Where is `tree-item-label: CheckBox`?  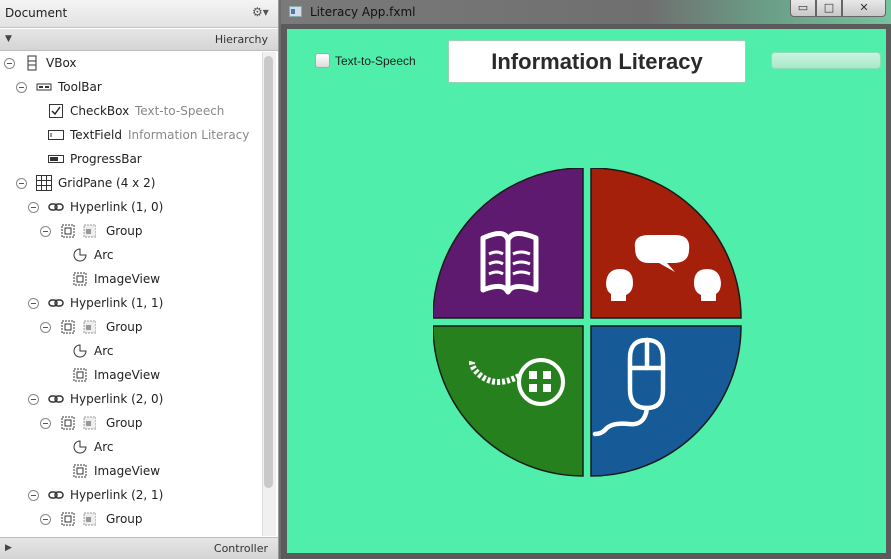
tree-item-label: CheckBox is located at coordinates (100, 111).